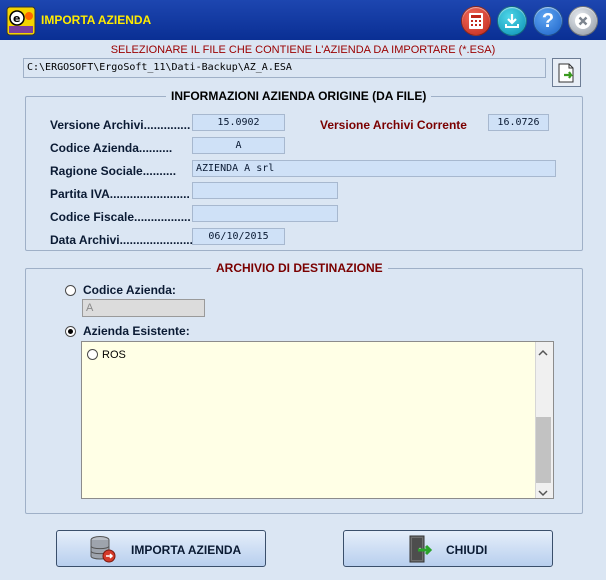  What do you see at coordinates (80, 194) in the screenshot?
I see `partita-iva-text: Partita IVA` at bounding box center [80, 194].